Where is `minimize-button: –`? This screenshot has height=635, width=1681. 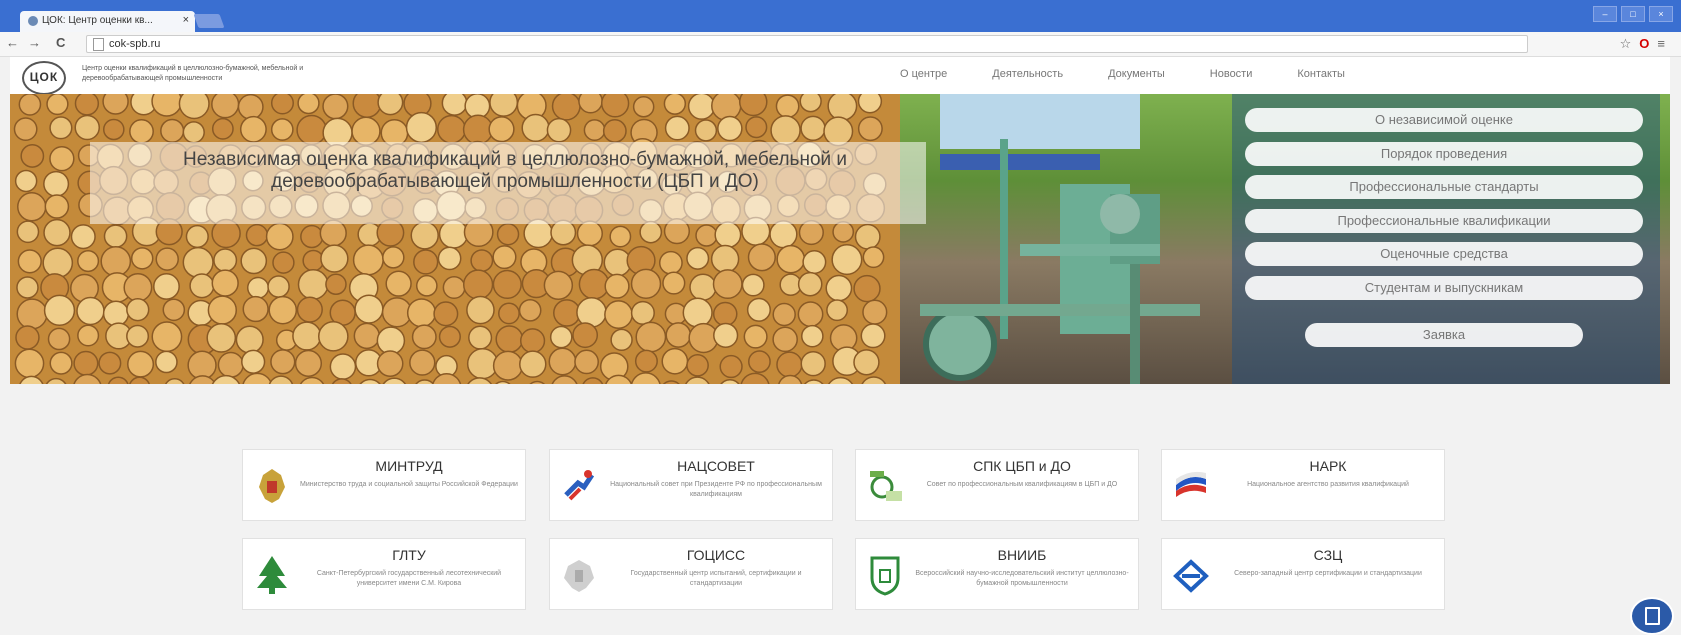
minimize-button: – is located at coordinates (1605, 14).